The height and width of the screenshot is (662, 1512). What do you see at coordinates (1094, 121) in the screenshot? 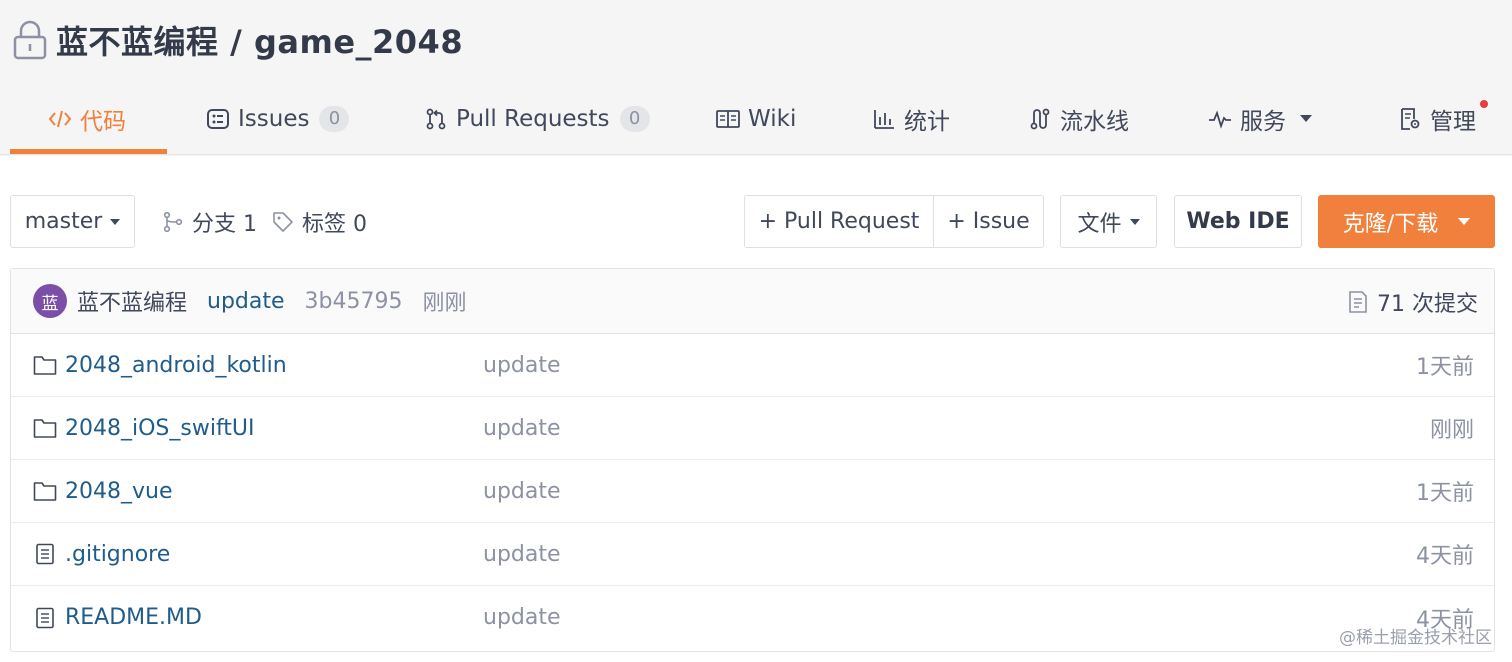
I see `tab-pipeline-label: 流水线` at bounding box center [1094, 121].